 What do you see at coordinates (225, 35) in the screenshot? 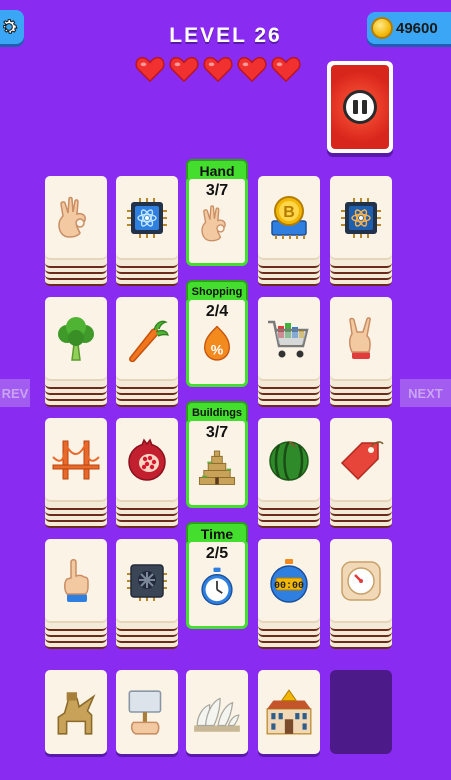
I see `level-title: LEVEL 26` at bounding box center [225, 35].